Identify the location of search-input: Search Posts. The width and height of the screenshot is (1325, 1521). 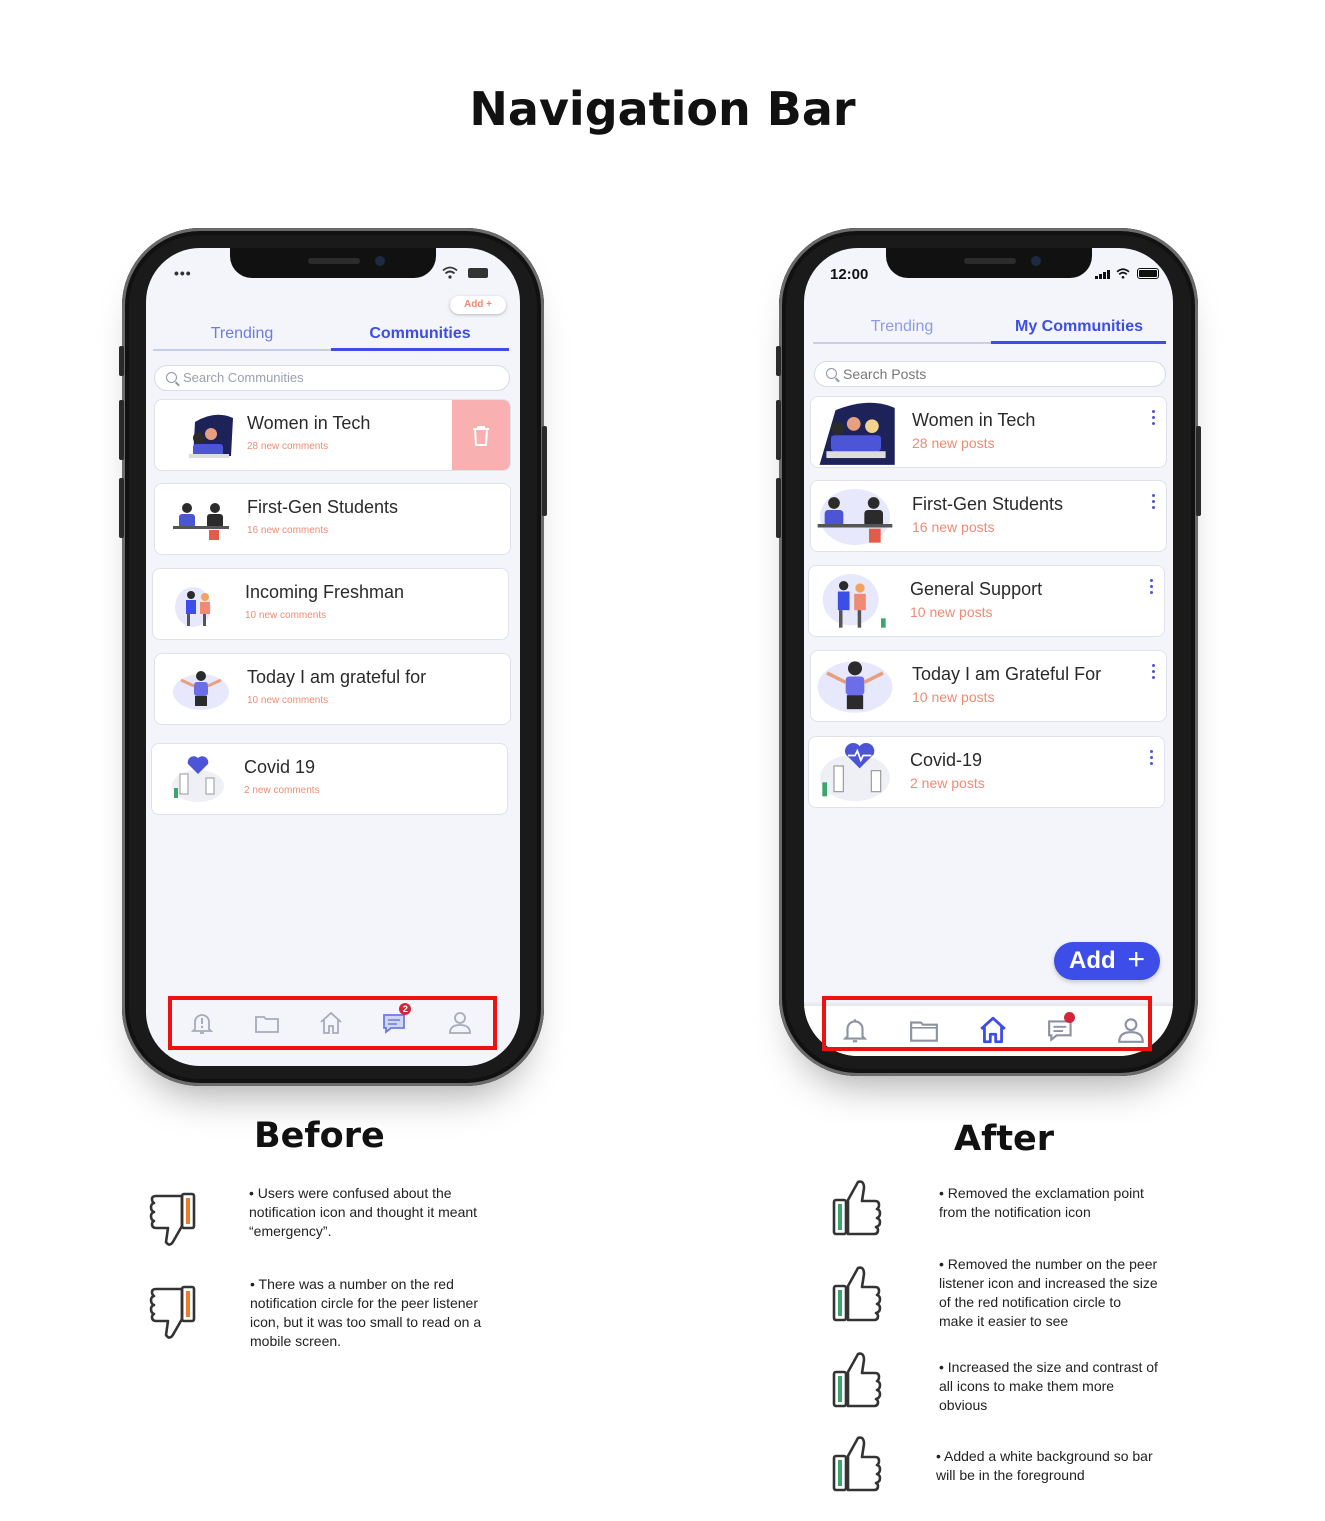
(990, 374).